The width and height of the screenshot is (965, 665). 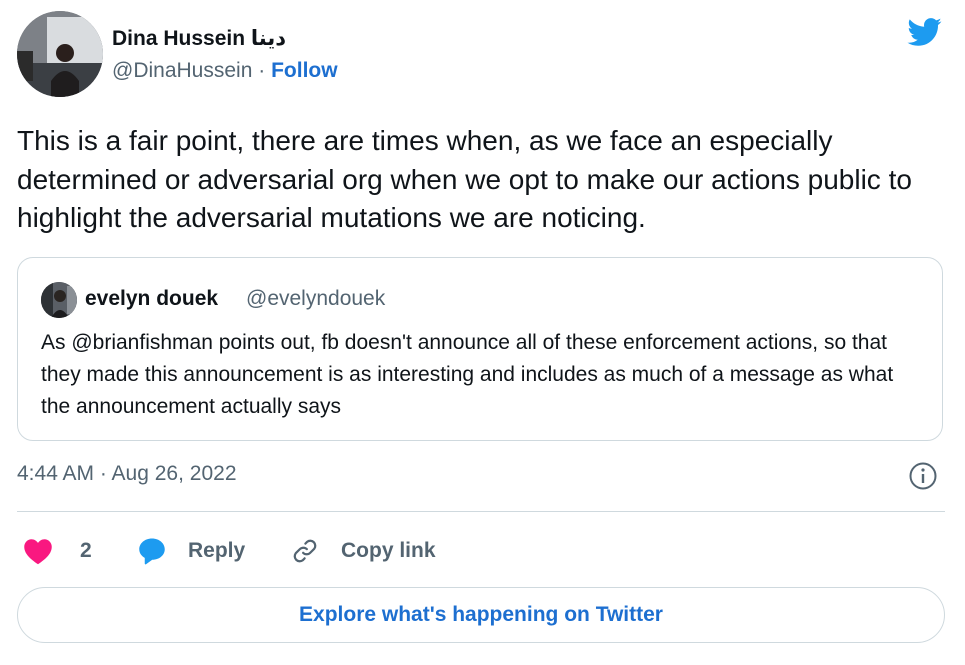 I want to click on quoted-author-avatar, so click(x=59, y=300).